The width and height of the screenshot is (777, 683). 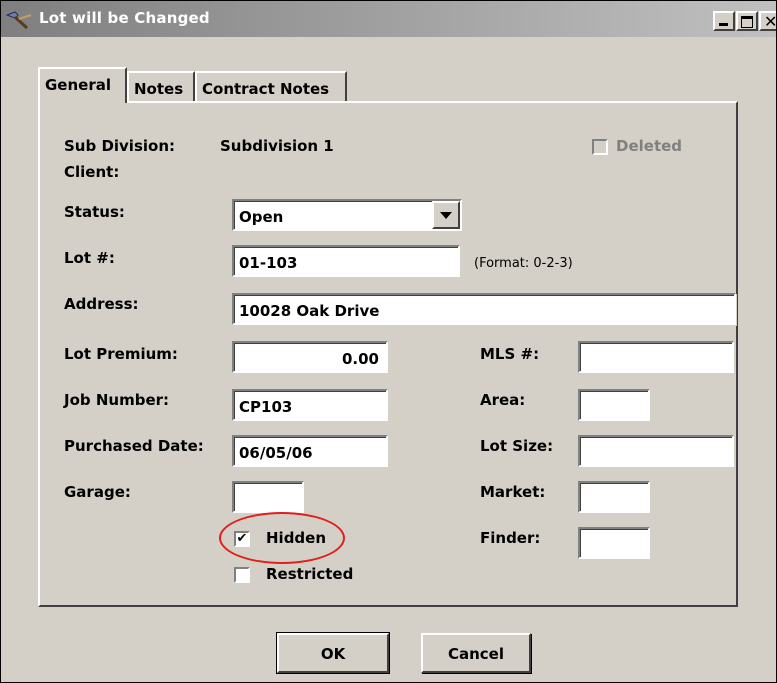 I want to click on lot-premium-input: 0.00, so click(x=310, y=357).